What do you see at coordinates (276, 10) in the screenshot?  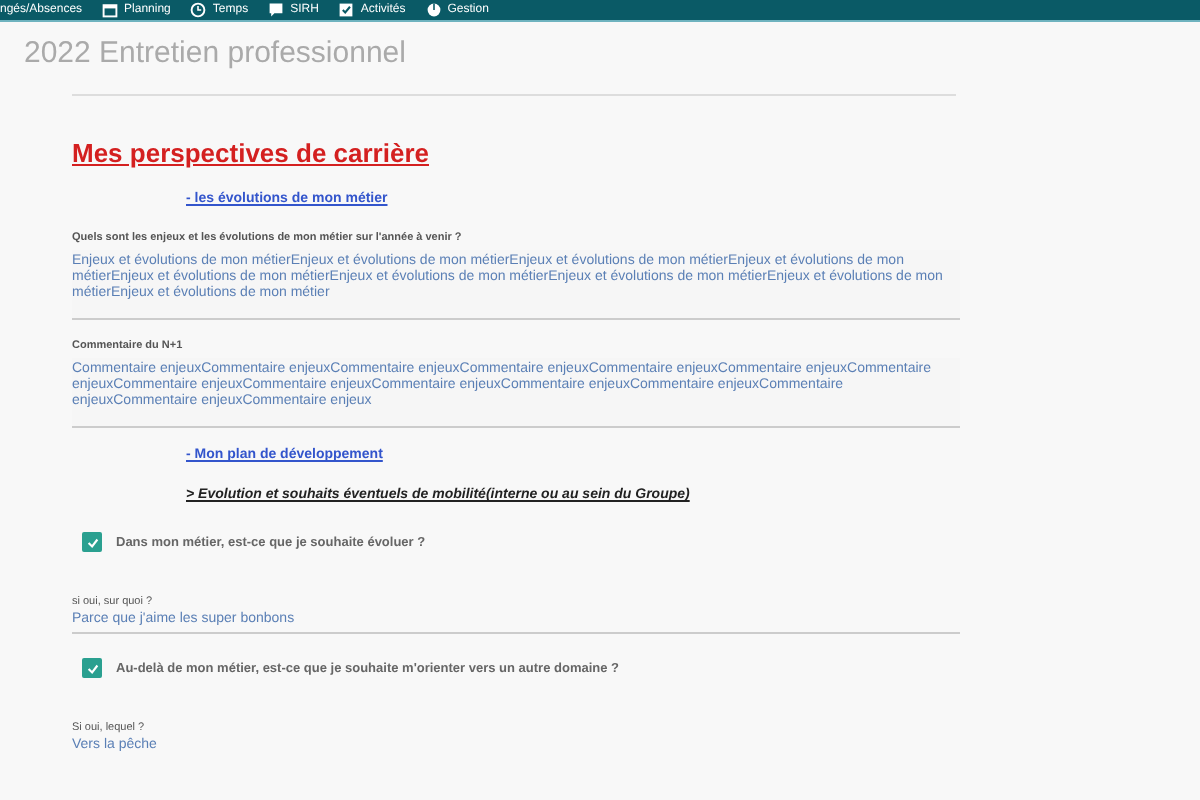 I see `chat-bubble-icon` at bounding box center [276, 10].